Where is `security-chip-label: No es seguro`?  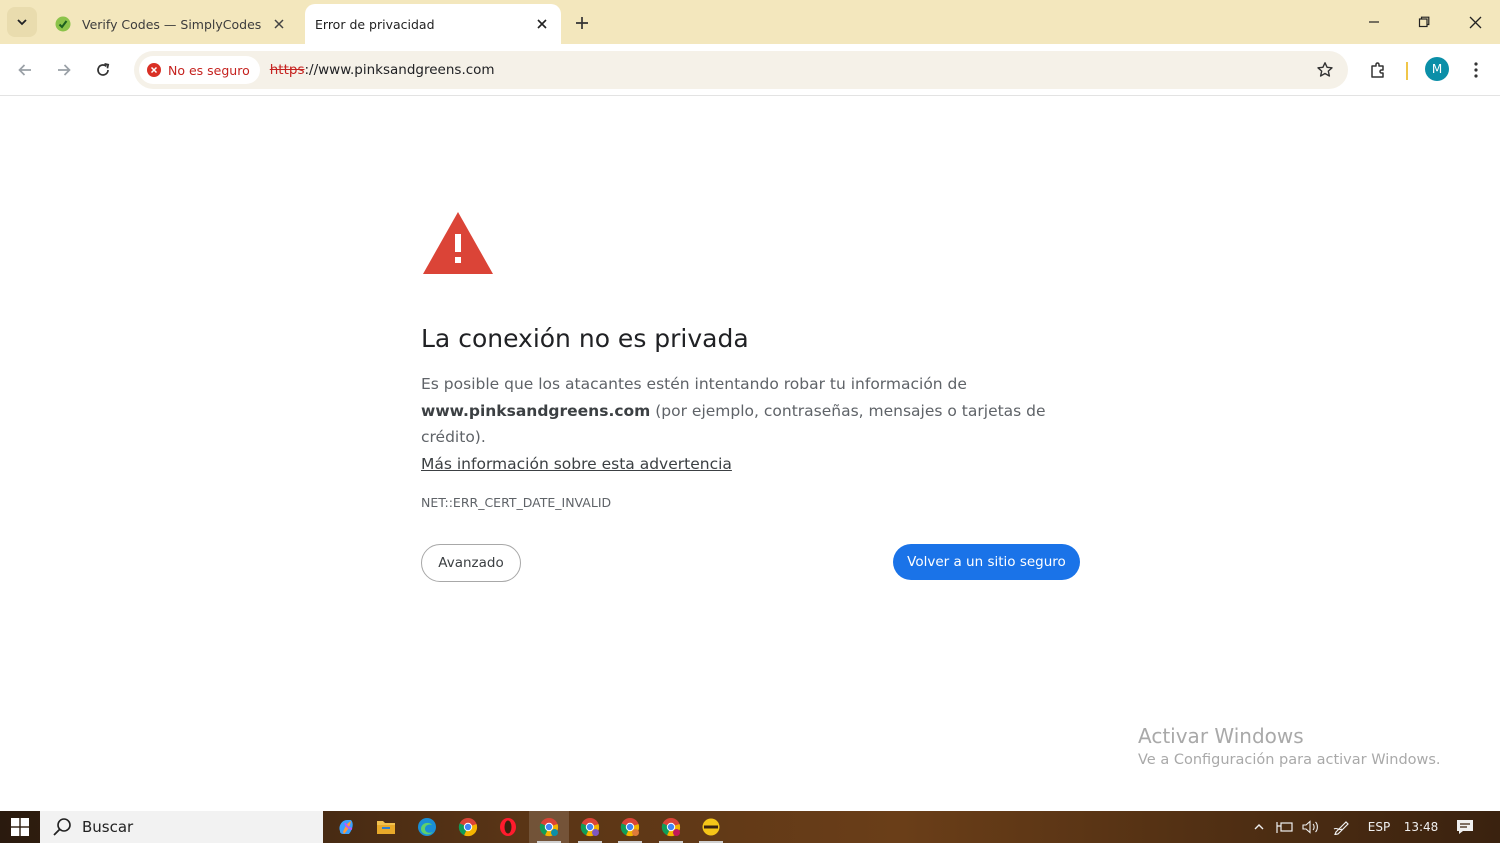 security-chip-label: No es seguro is located at coordinates (209, 70).